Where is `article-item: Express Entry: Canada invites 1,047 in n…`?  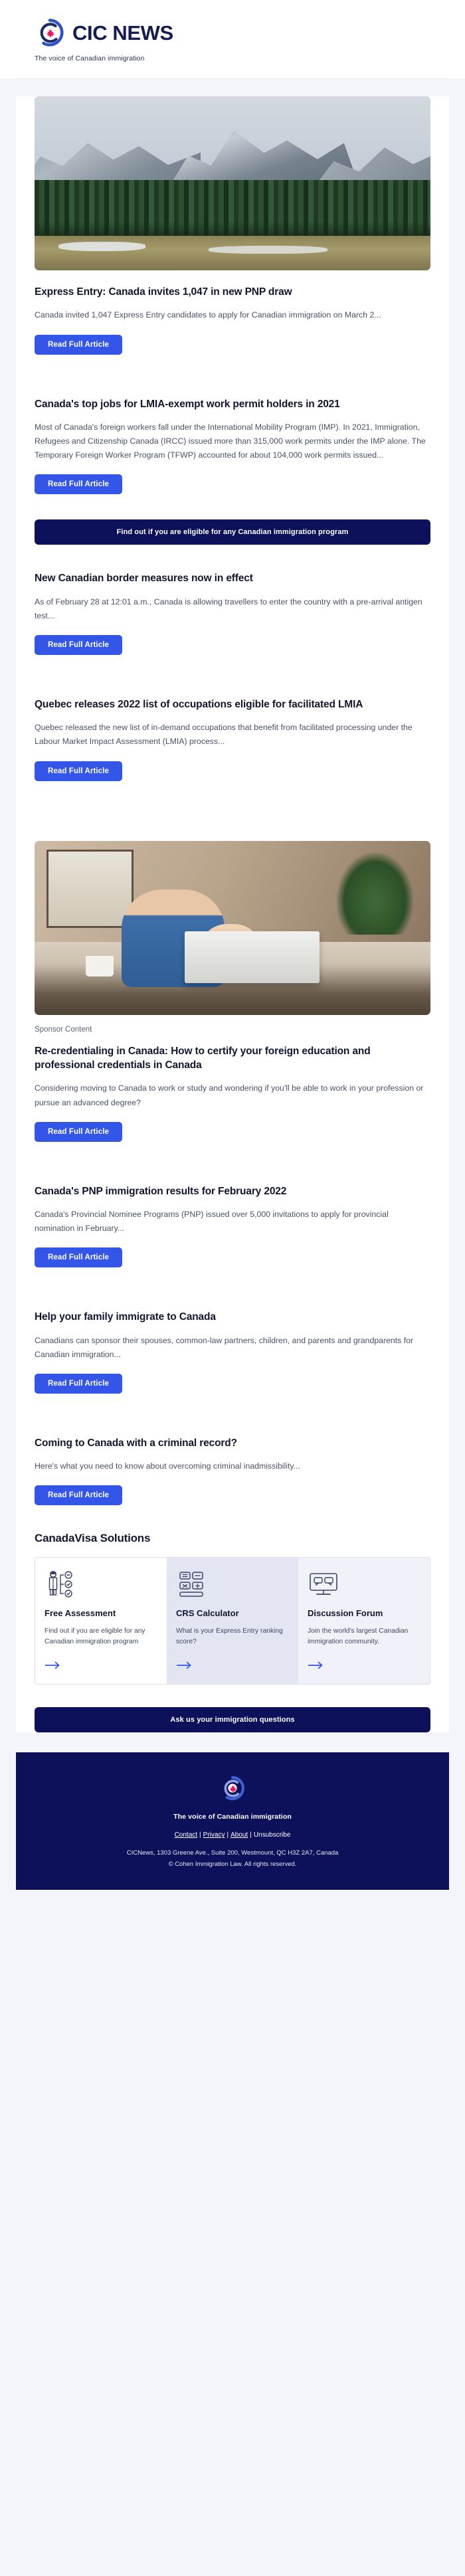 article-item: Express Entry: Canada invites 1,047 in n… is located at coordinates (232, 225).